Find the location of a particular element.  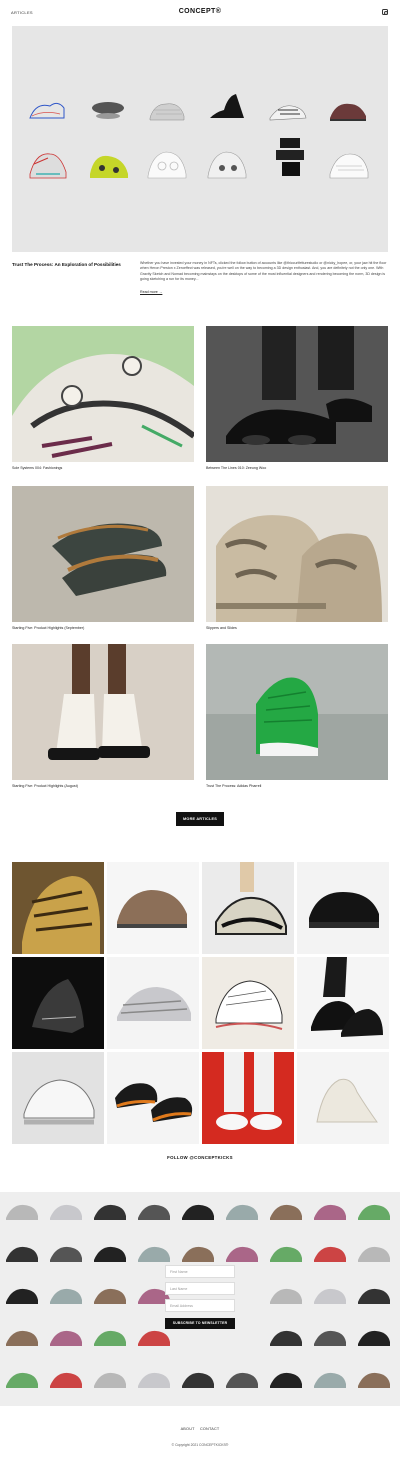

sneaker-closeup-illustration is located at coordinates (103, 394).